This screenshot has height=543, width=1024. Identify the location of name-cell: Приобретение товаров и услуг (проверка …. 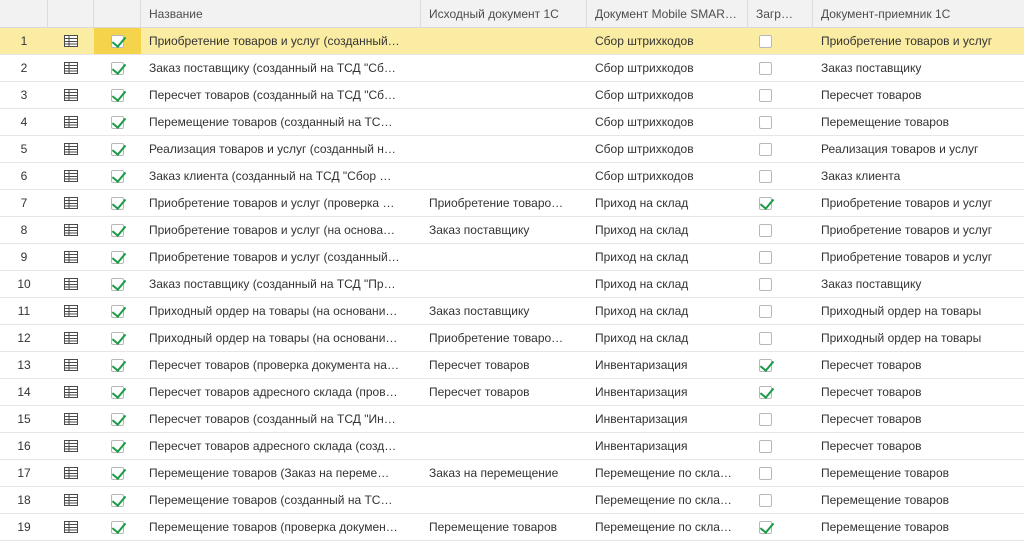
(281, 203).